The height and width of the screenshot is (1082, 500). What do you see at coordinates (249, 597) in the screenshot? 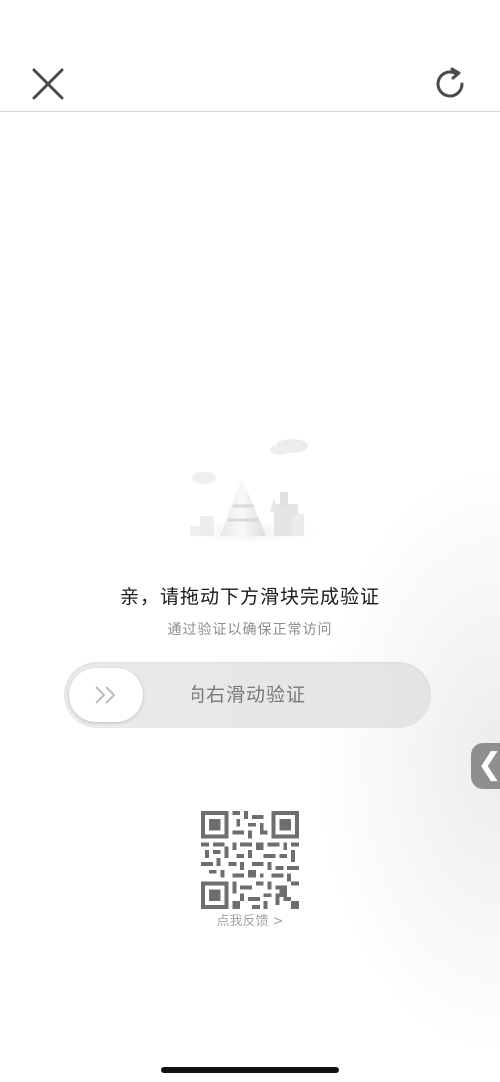
I see `page-title: 亲，请拖动下方滑块完成验证` at bounding box center [249, 597].